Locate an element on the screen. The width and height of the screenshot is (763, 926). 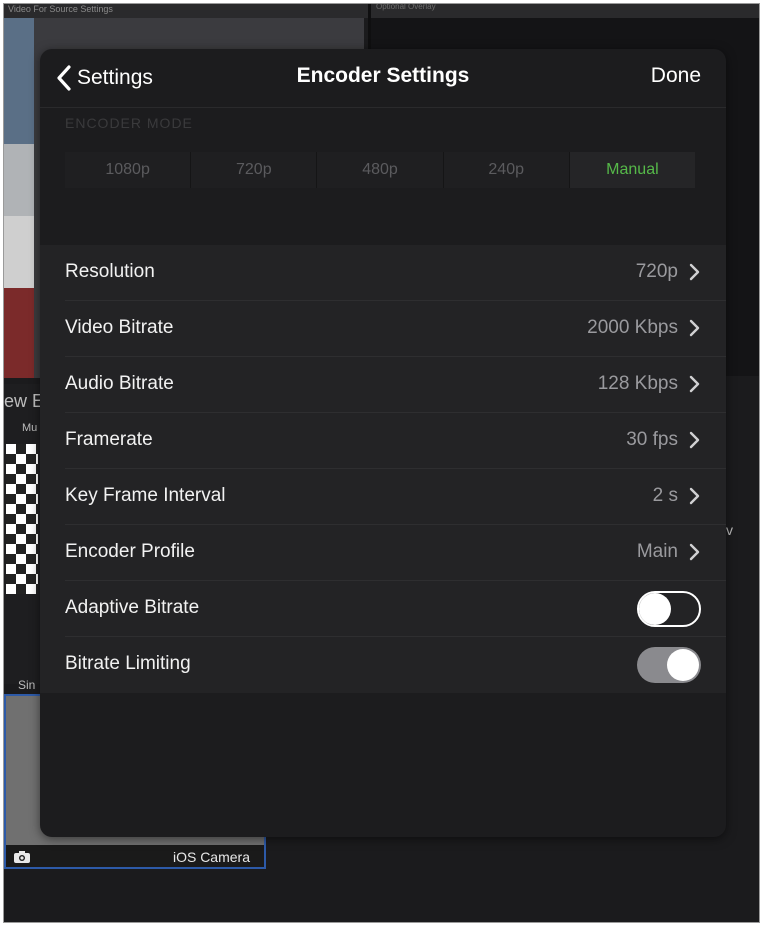
encoder-mode-option-720p: 720p is located at coordinates (254, 170).